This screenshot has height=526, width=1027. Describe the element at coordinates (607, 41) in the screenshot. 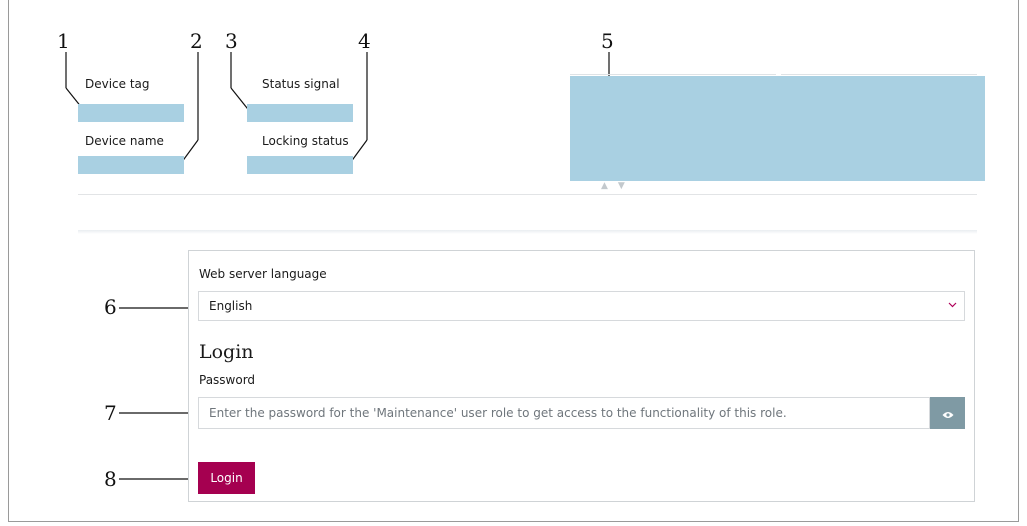

I see `callout-5: 5` at that location.